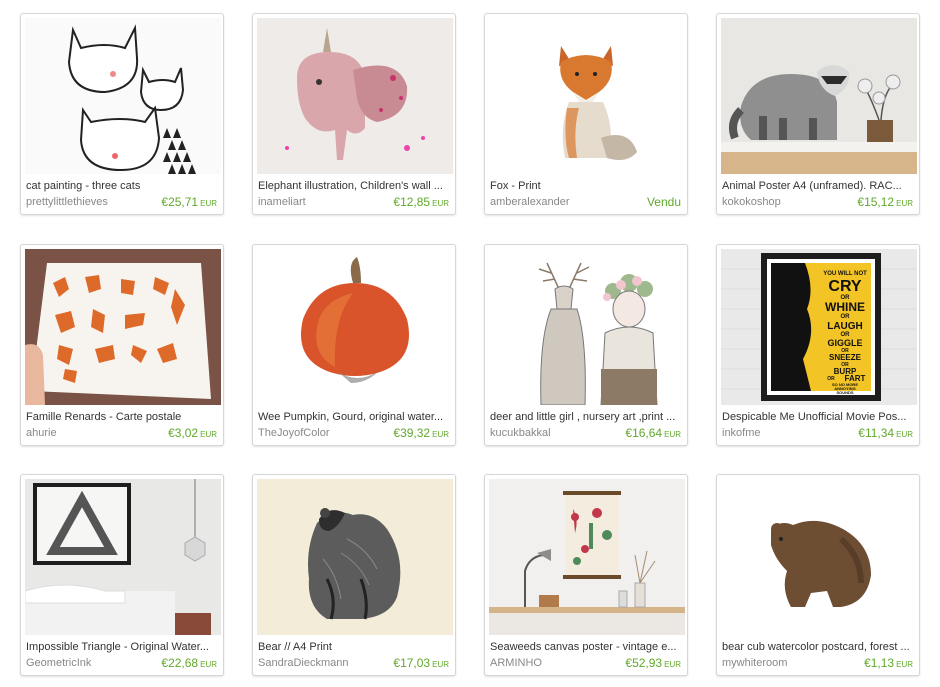  I want to click on shop-name: prettylittlethieves, so click(86, 202).